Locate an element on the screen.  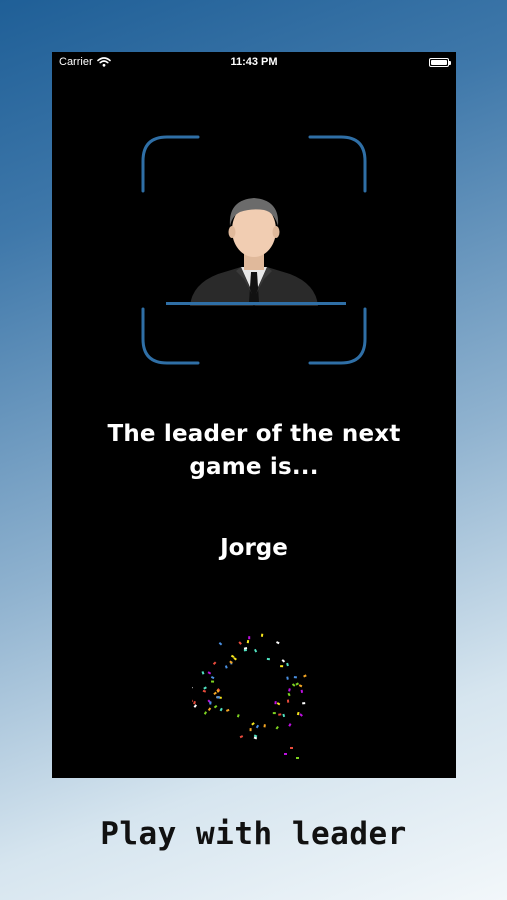
scan-frame is located at coordinates (254, 250).